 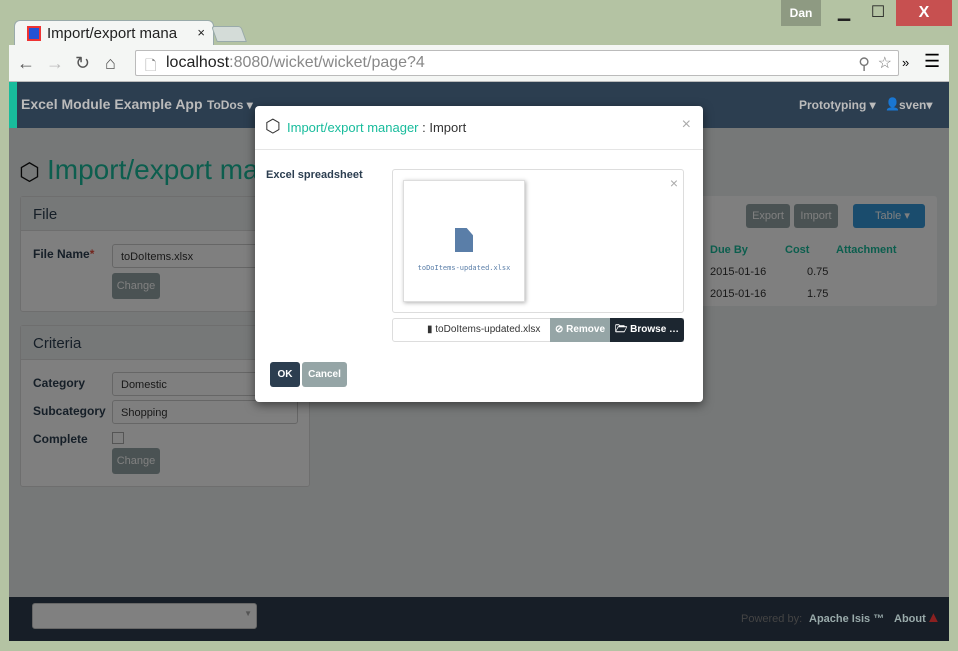 I want to click on warning-icon: ▲, so click(x=933, y=617).